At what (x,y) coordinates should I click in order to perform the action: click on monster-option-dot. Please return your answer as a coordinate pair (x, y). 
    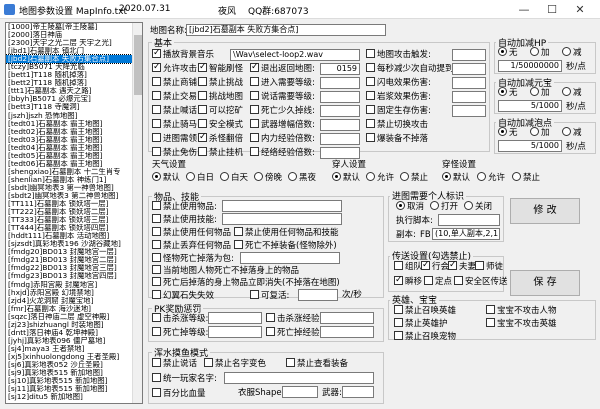
    Looking at the image, I should click on (446, 176).